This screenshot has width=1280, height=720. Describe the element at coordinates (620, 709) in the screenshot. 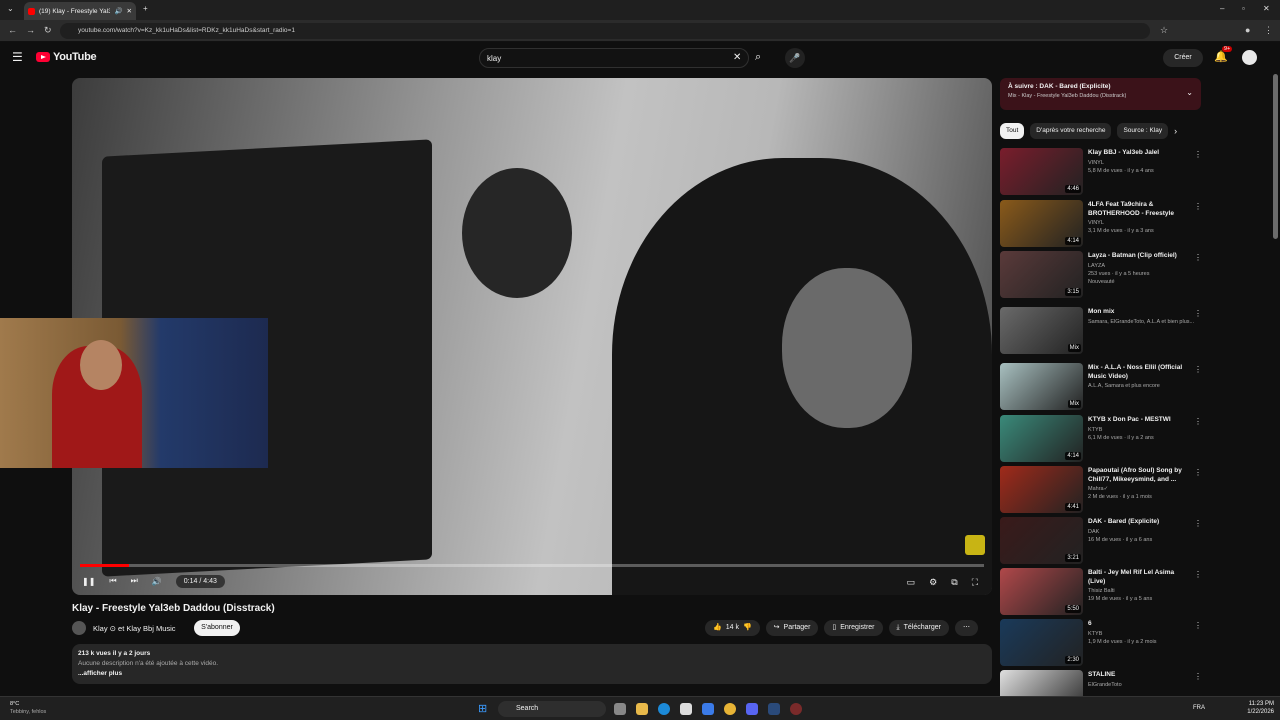

I see `task-view-icon` at that location.